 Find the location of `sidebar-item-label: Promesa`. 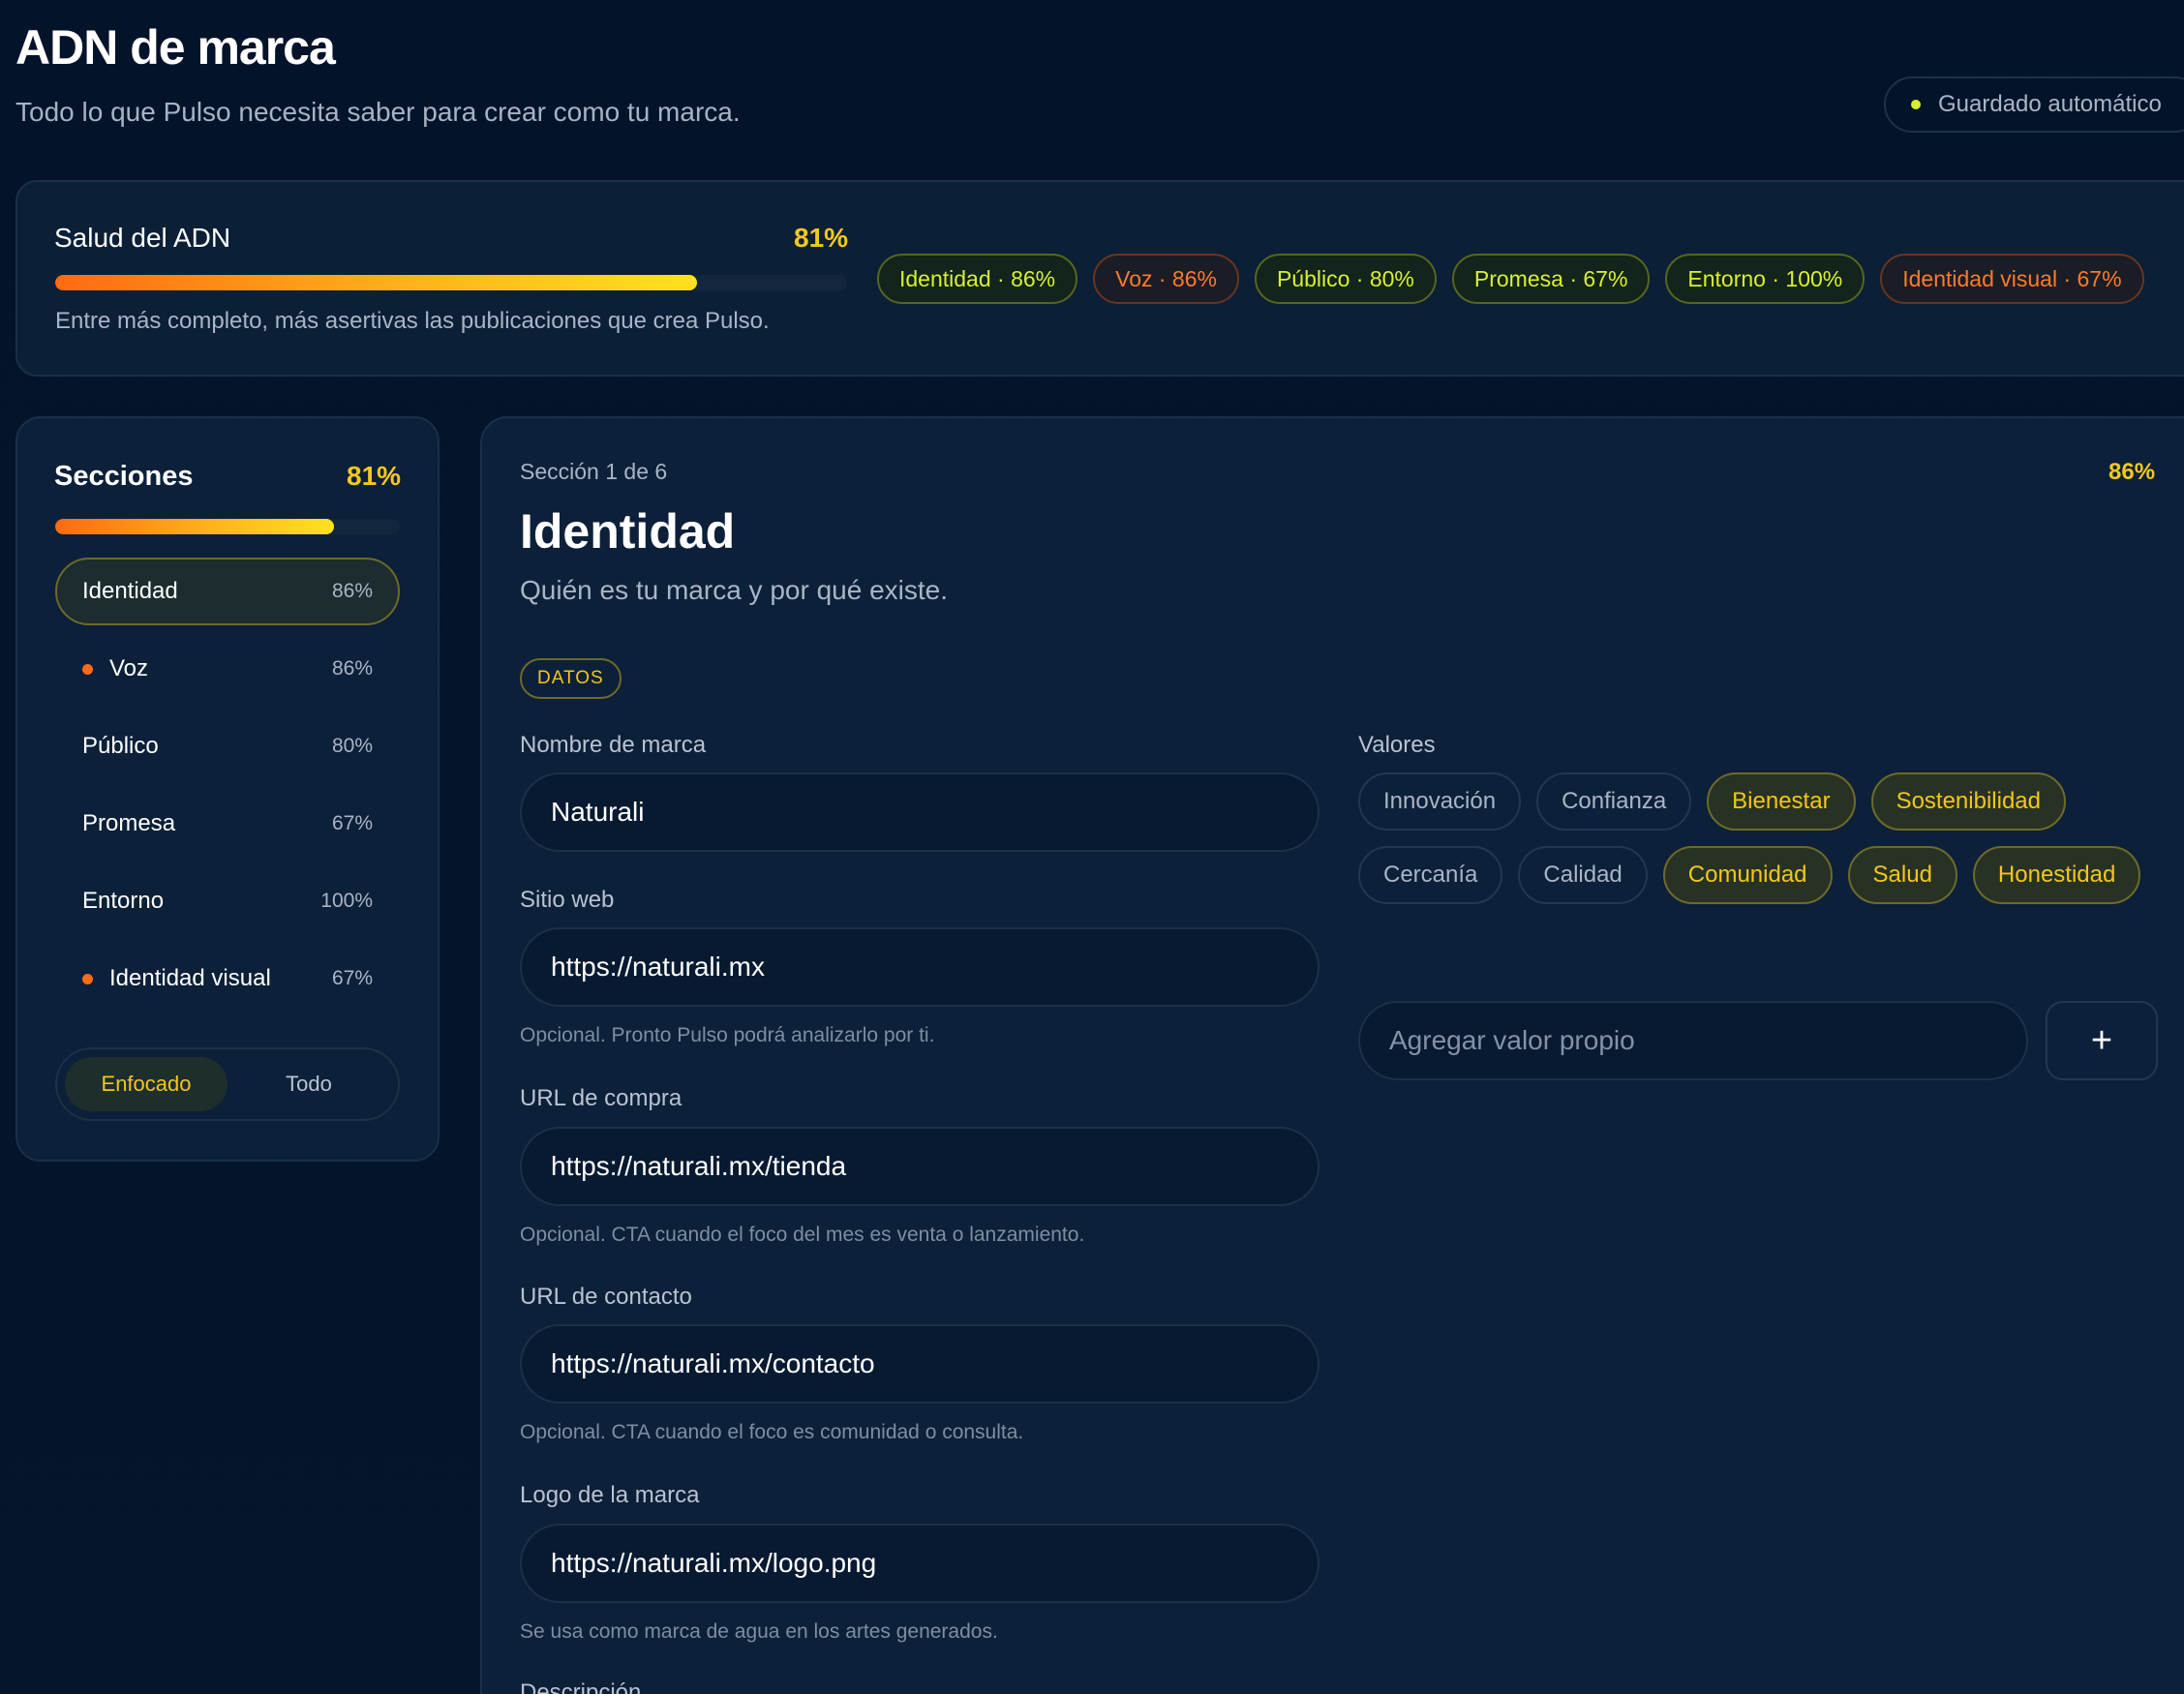

sidebar-item-label: Promesa is located at coordinates (129, 823).